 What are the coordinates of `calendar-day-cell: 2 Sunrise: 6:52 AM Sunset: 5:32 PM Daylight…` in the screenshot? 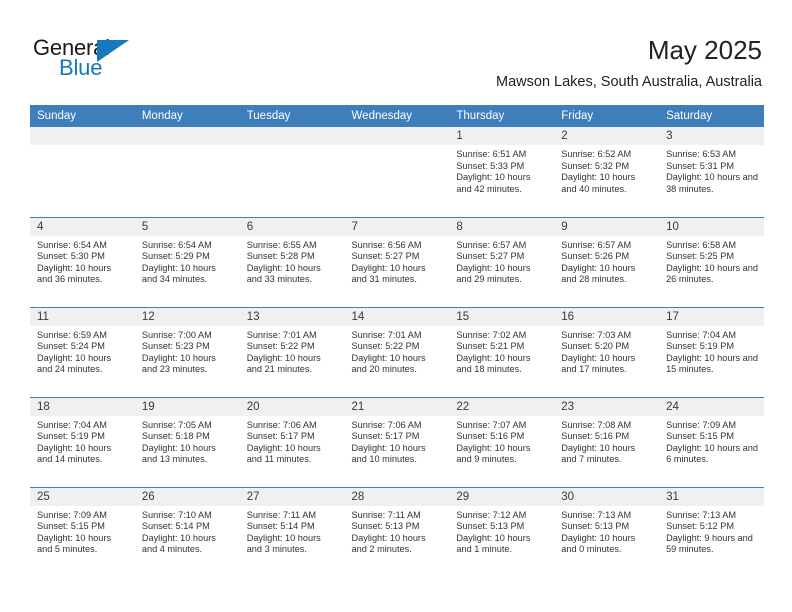 It's located at (607, 172).